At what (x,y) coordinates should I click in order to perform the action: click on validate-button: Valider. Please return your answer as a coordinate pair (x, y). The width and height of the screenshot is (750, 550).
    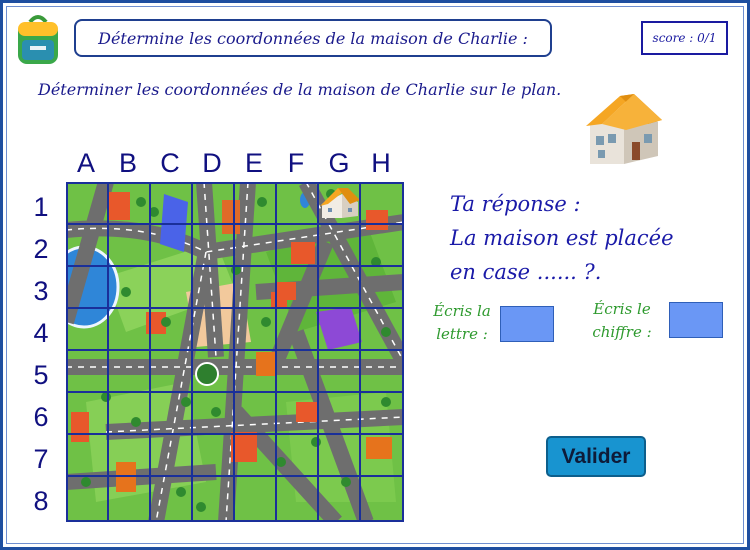
    Looking at the image, I should click on (596, 456).